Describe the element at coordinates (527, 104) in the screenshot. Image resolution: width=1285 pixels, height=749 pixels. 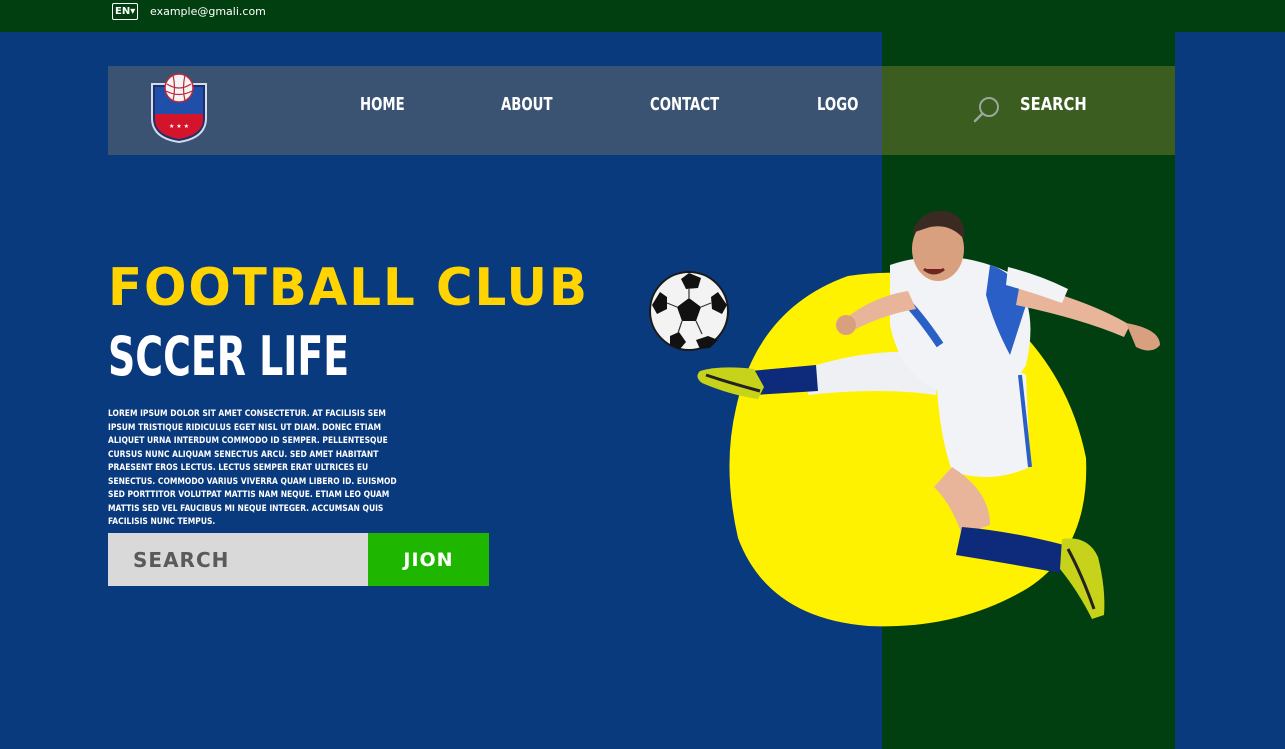
I see `nav-link-about: ABOUT` at that location.